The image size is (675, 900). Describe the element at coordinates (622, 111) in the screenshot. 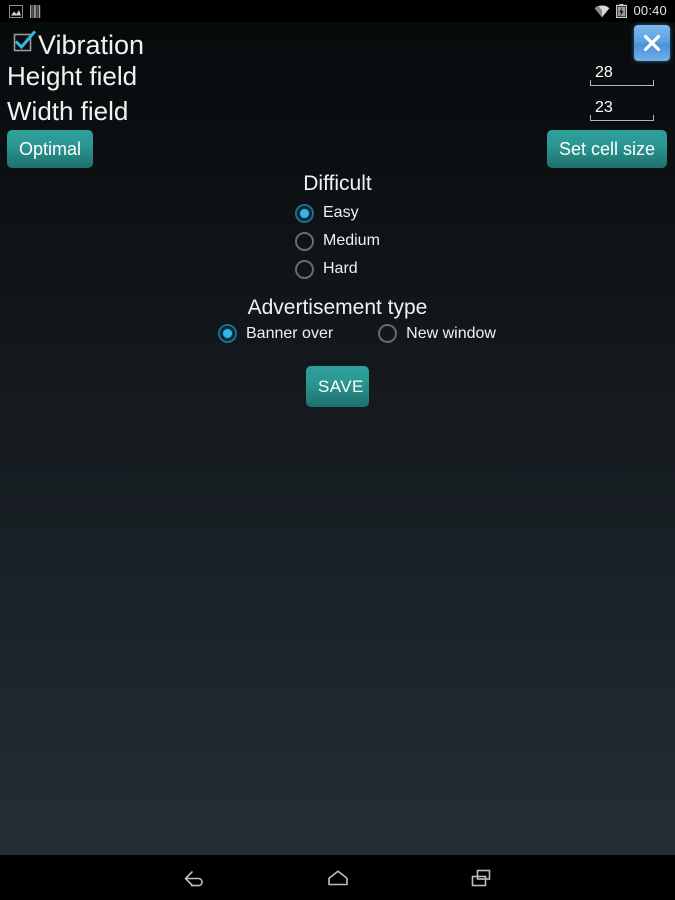

I see `width-input: 23` at that location.